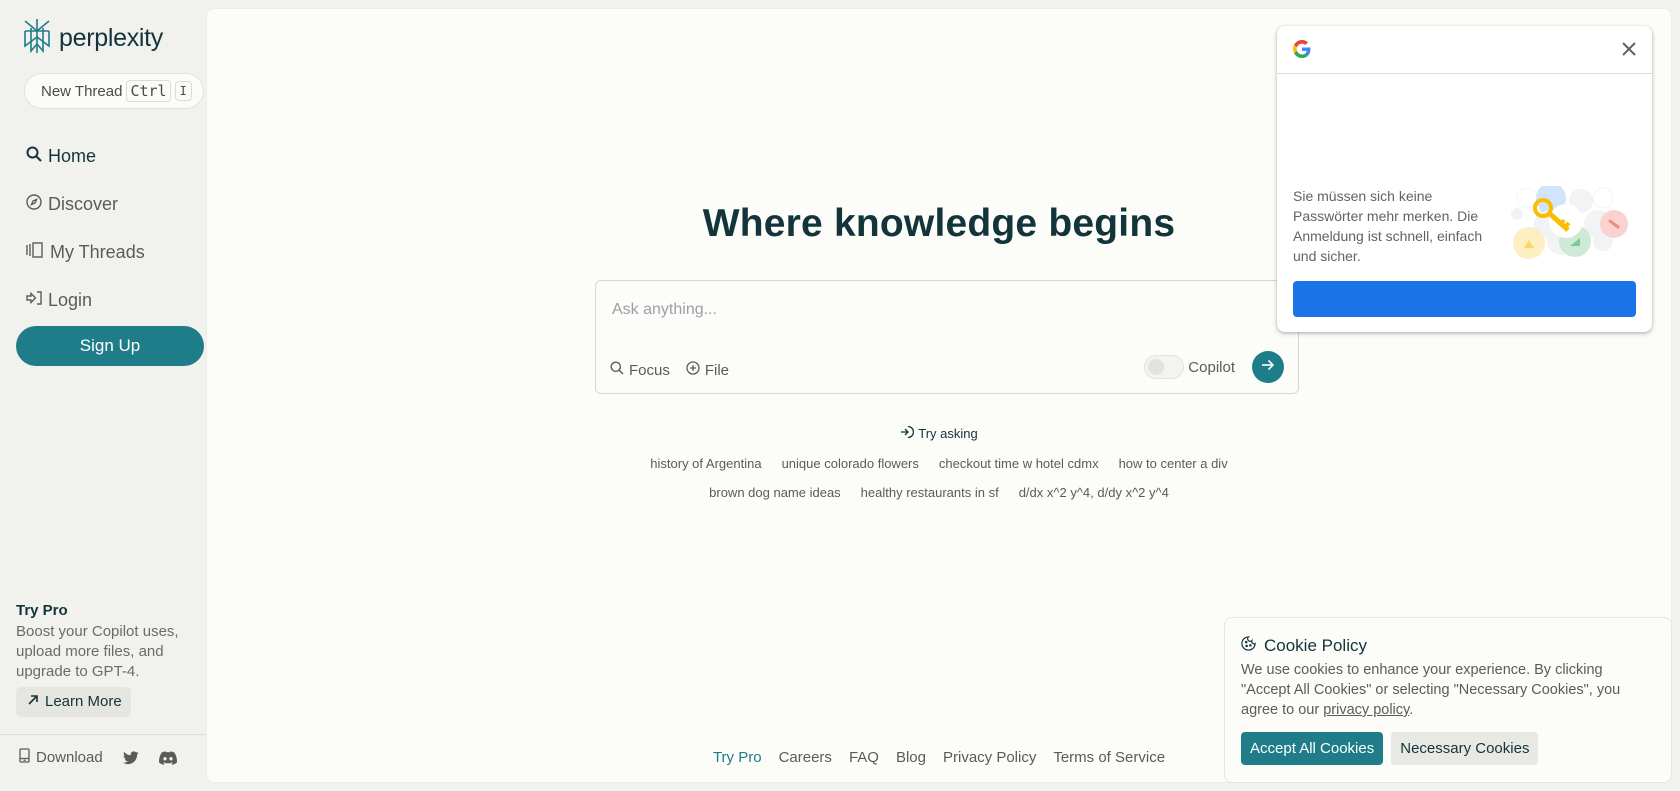 Image resolution: width=1680 pixels, height=791 pixels. I want to click on search-input, so click(942, 310).